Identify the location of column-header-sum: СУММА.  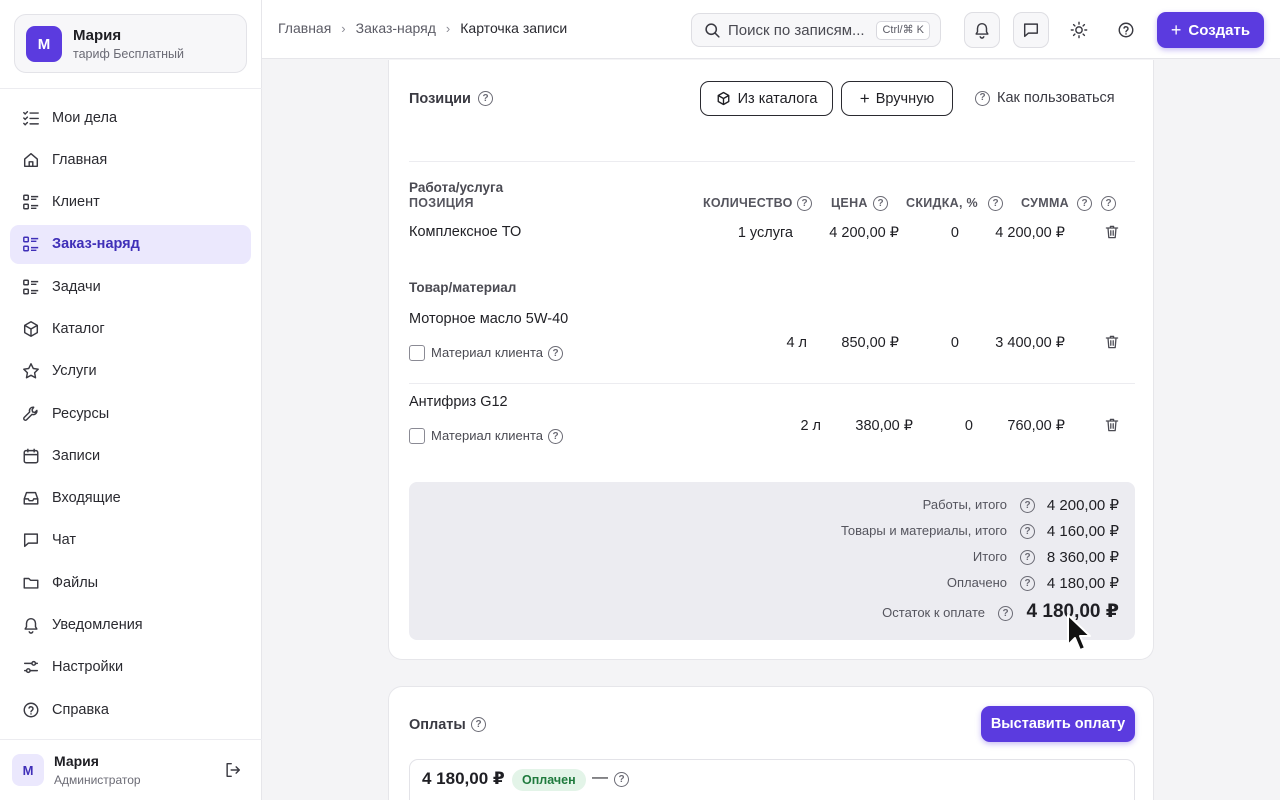
(1045, 203).